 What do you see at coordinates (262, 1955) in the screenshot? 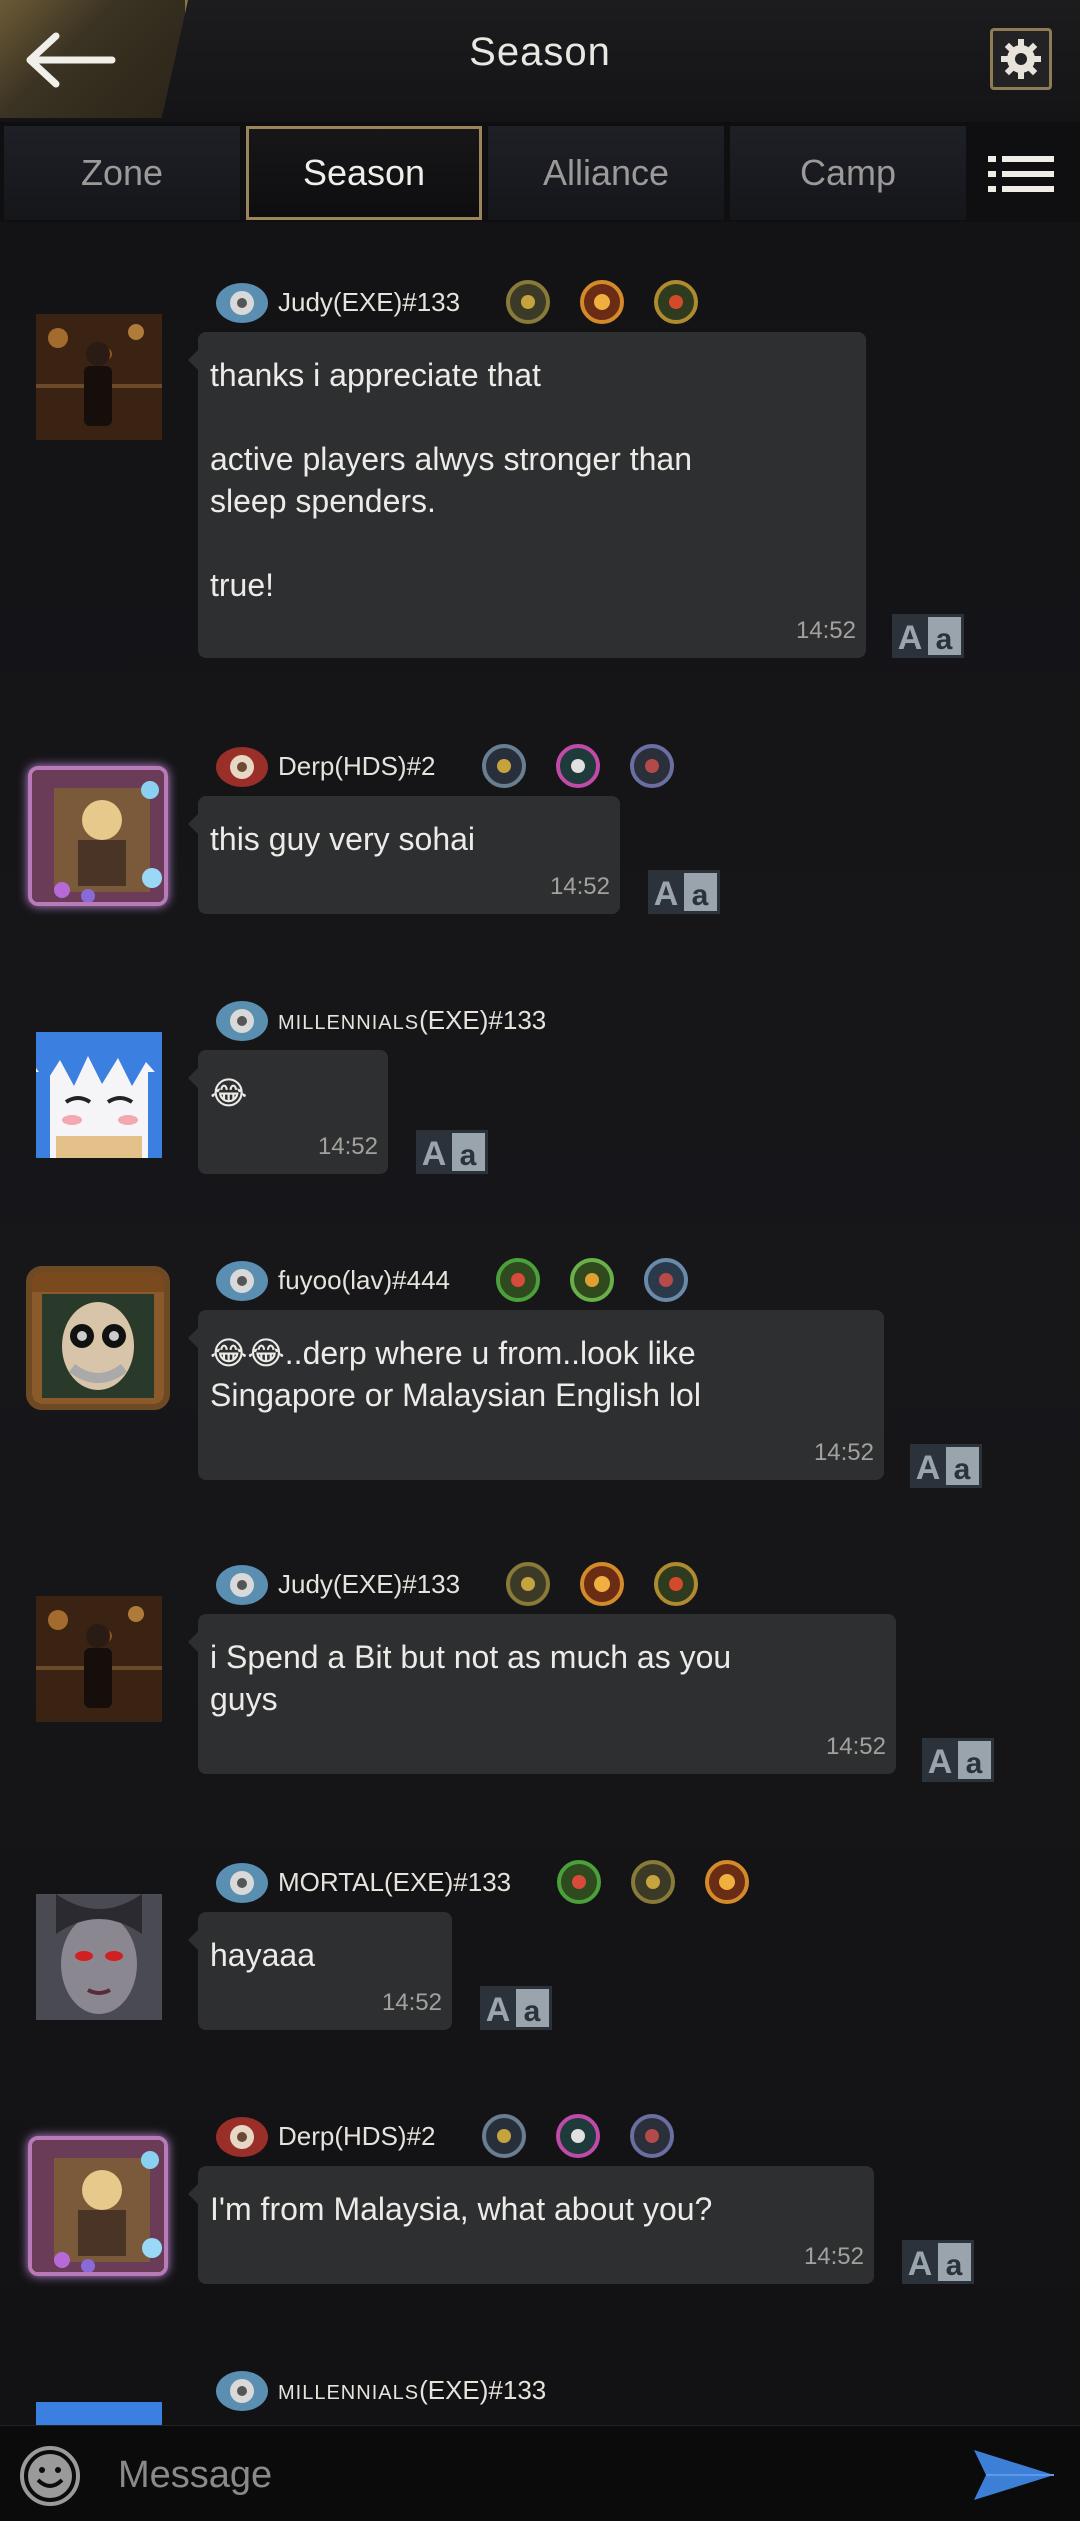
I see `message-text: hayaaa` at bounding box center [262, 1955].